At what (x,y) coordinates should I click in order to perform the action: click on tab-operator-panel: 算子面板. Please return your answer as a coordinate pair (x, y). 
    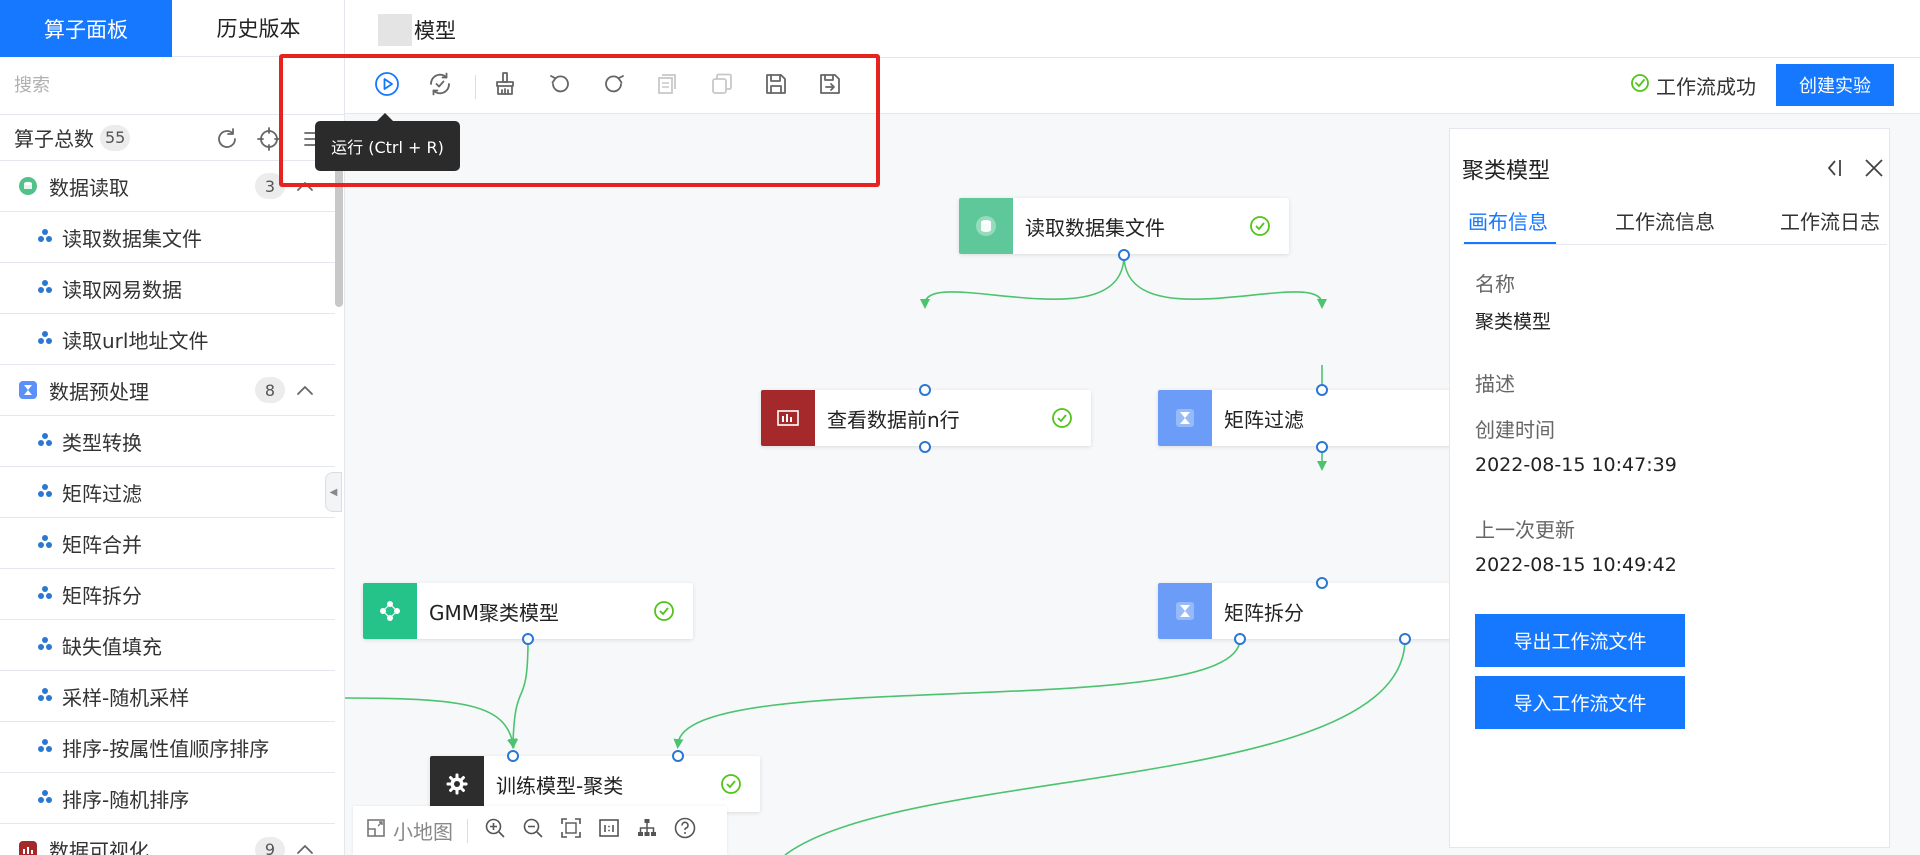
    Looking at the image, I should click on (86, 28).